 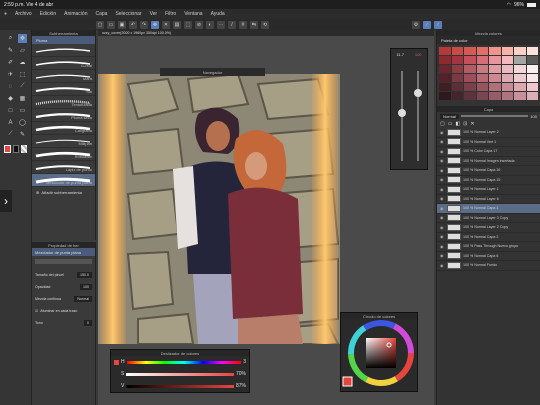 What do you see at coordinates (22, 38) in the screenshot?
I see `move-tool-icon: ✥` at bounding box center [22, 38].